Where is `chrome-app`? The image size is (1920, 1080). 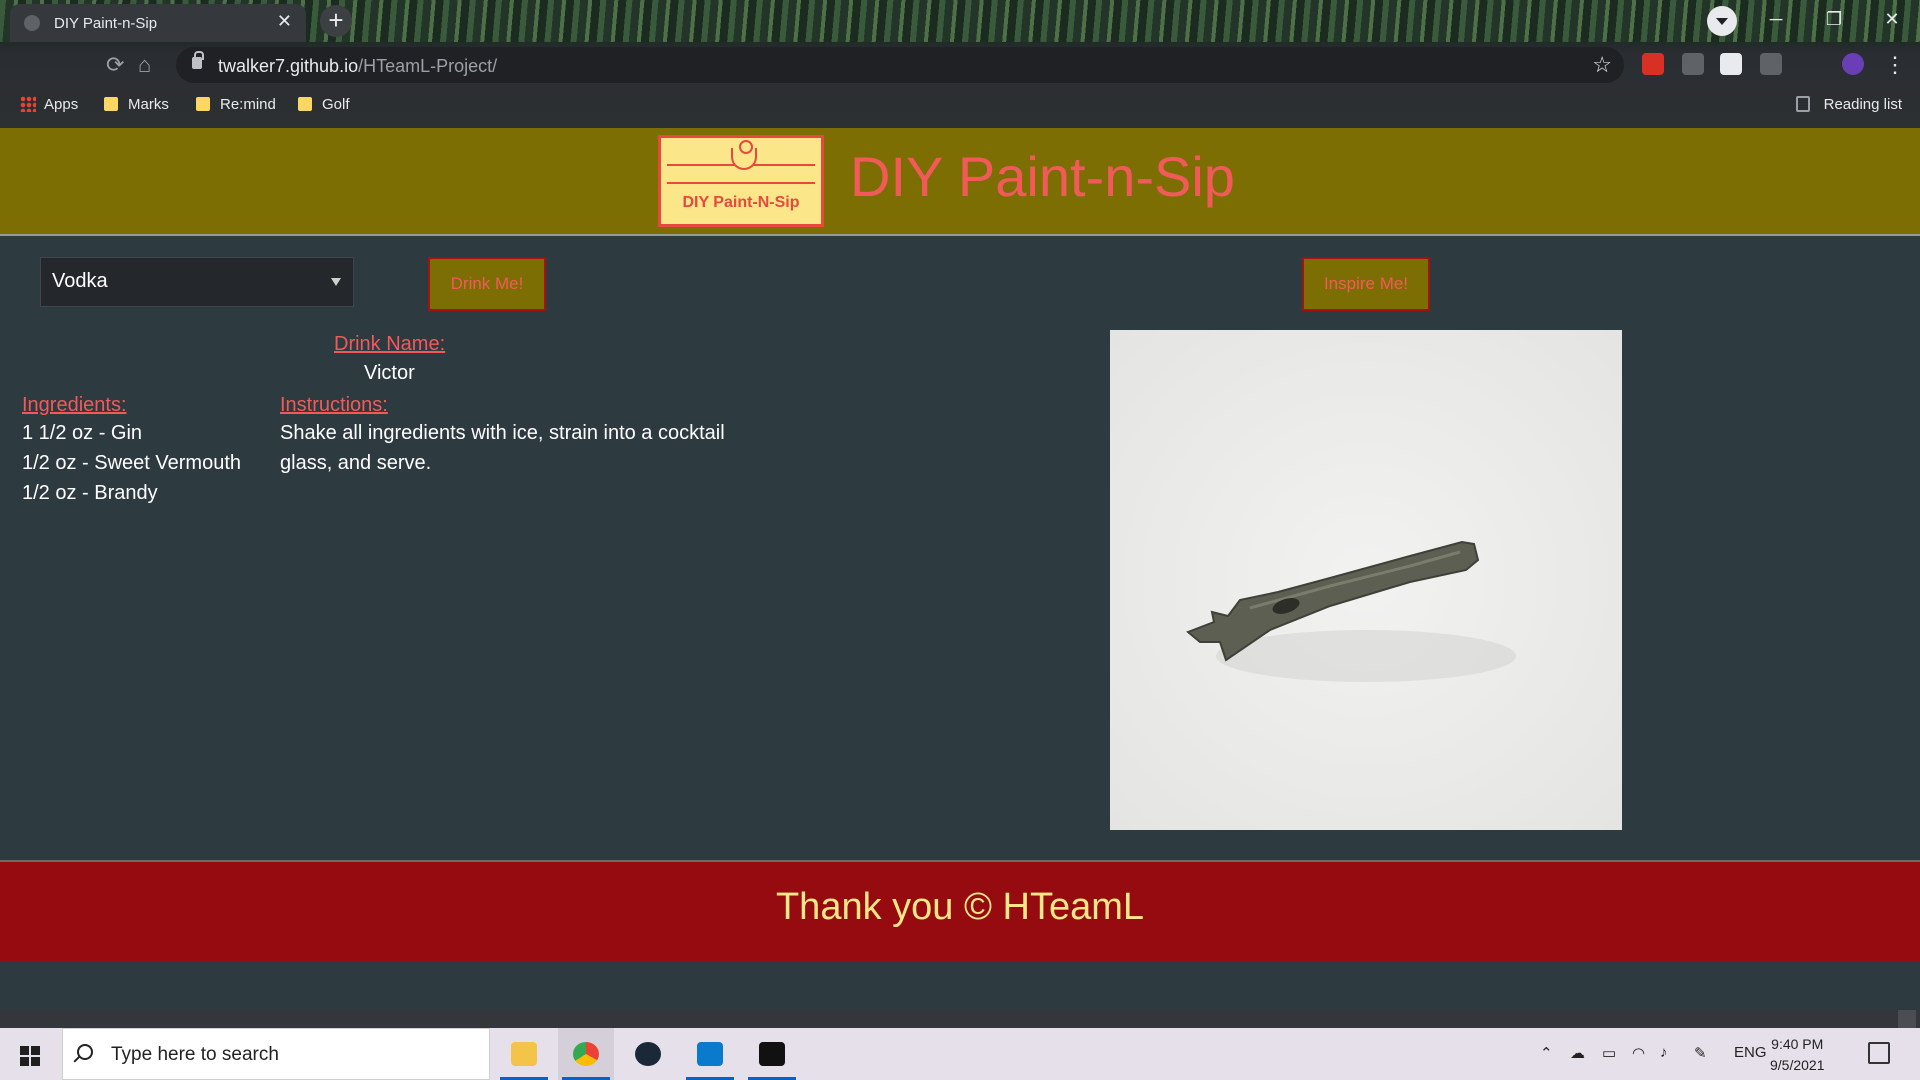
chrome-app is located at coordinates (586, 1054).